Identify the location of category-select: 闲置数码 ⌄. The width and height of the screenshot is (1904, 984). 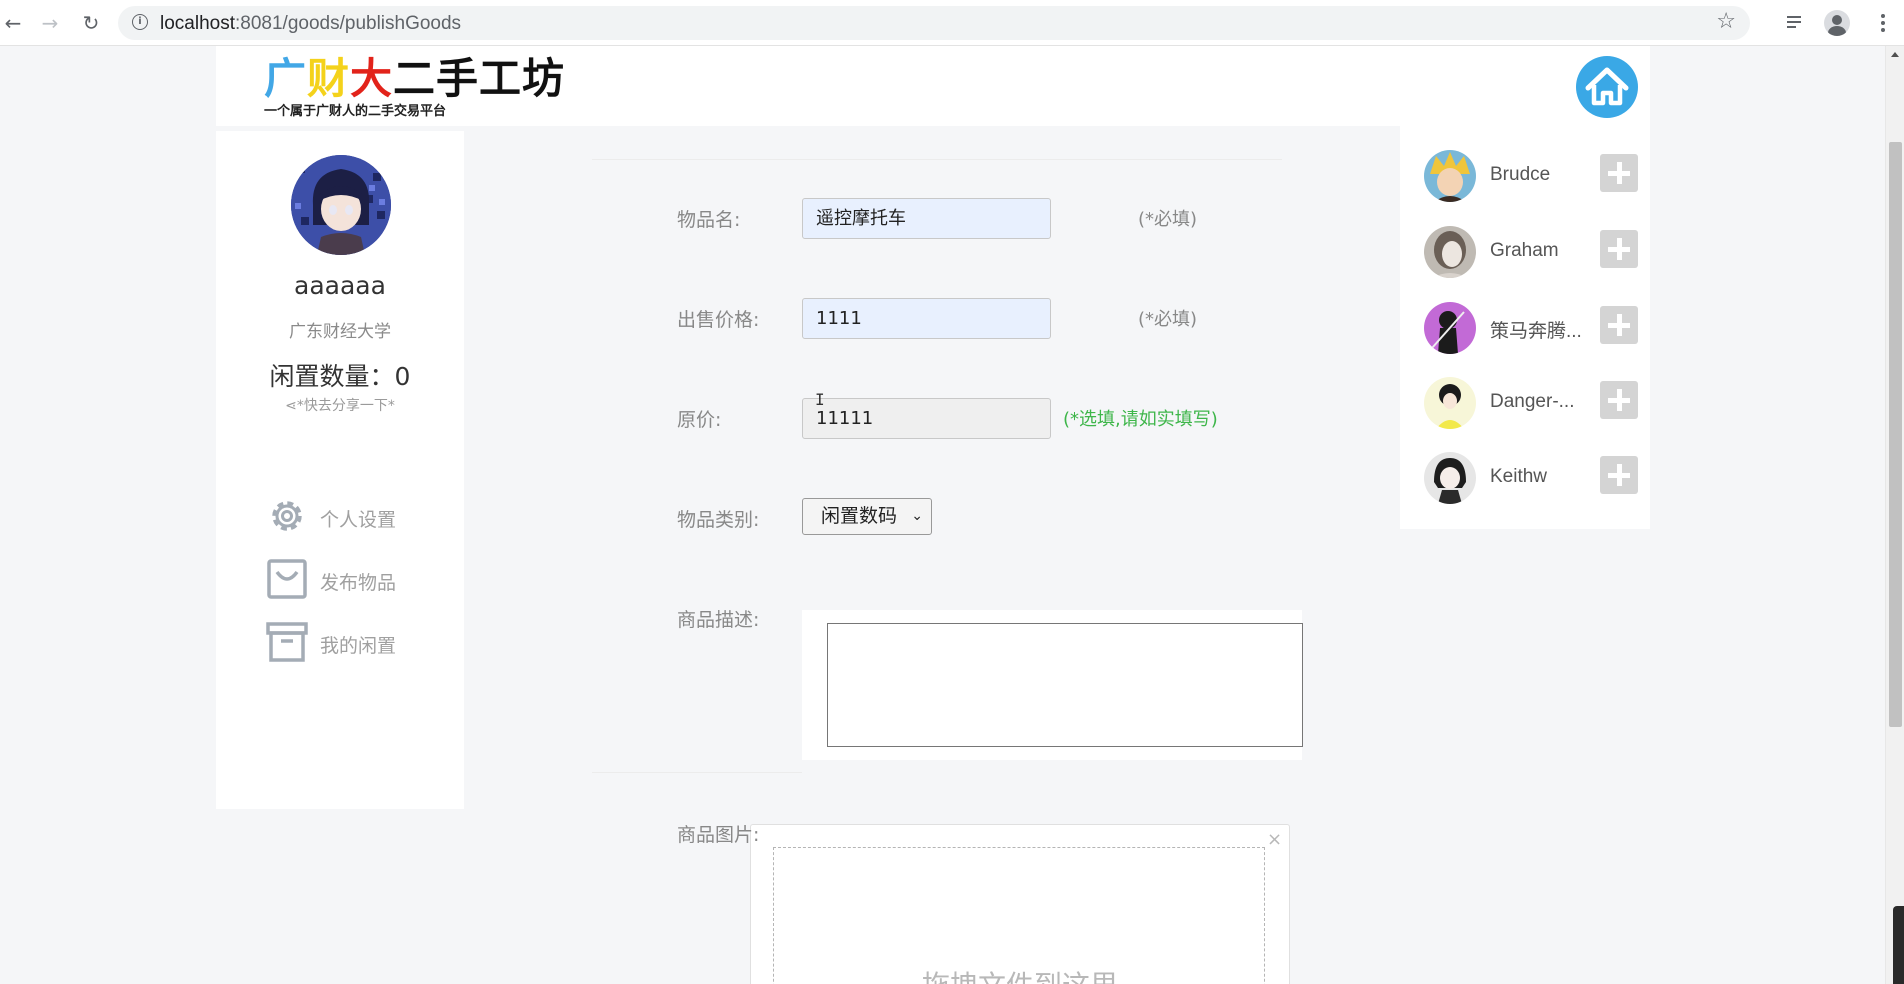
(867, 516).